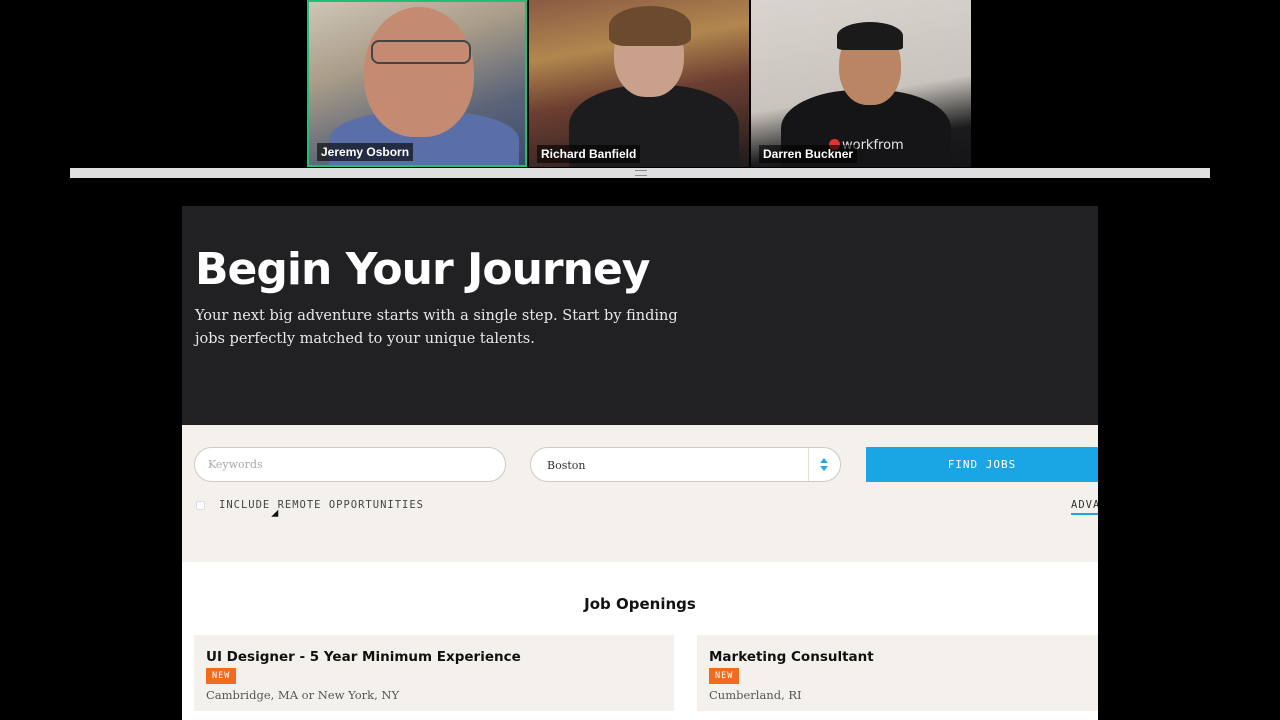 Image resolution: width=1280 pixels, height=720 pixels. Describe the element at coordinates (897, 673) in the screenshot. I see `job-card: Marketing Consultant NEW Cumberland, RI` at that location.